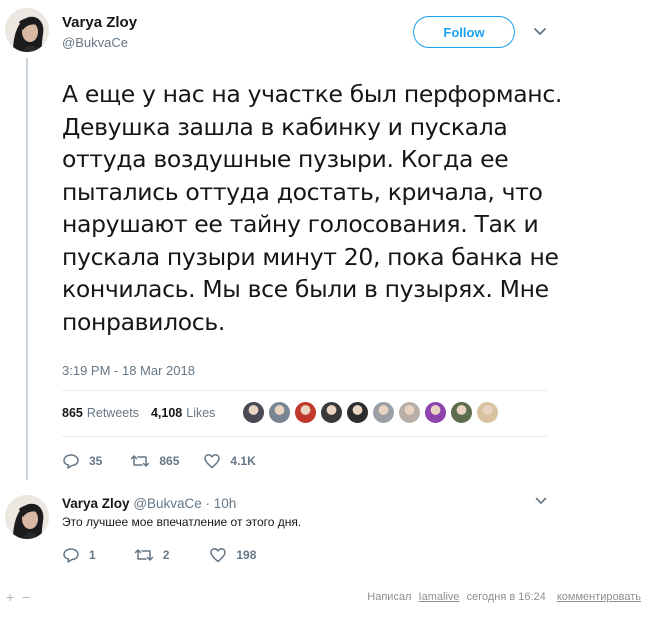 This screenshot has width=650, height=620. I want to click on reply-retweet-count: 2, so click(166, 555).